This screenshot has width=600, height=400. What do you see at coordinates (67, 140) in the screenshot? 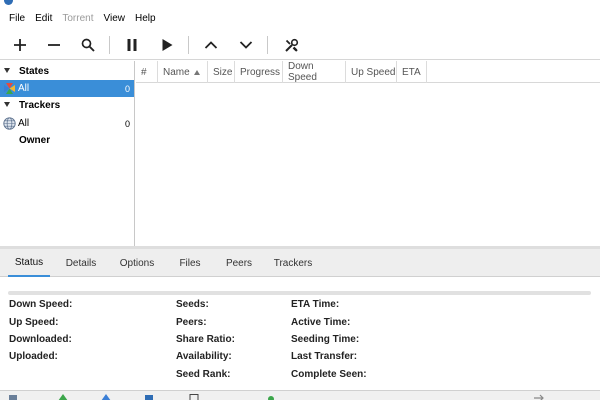
I see `owner-group-header: Owner` at bounding box center [67, 140].